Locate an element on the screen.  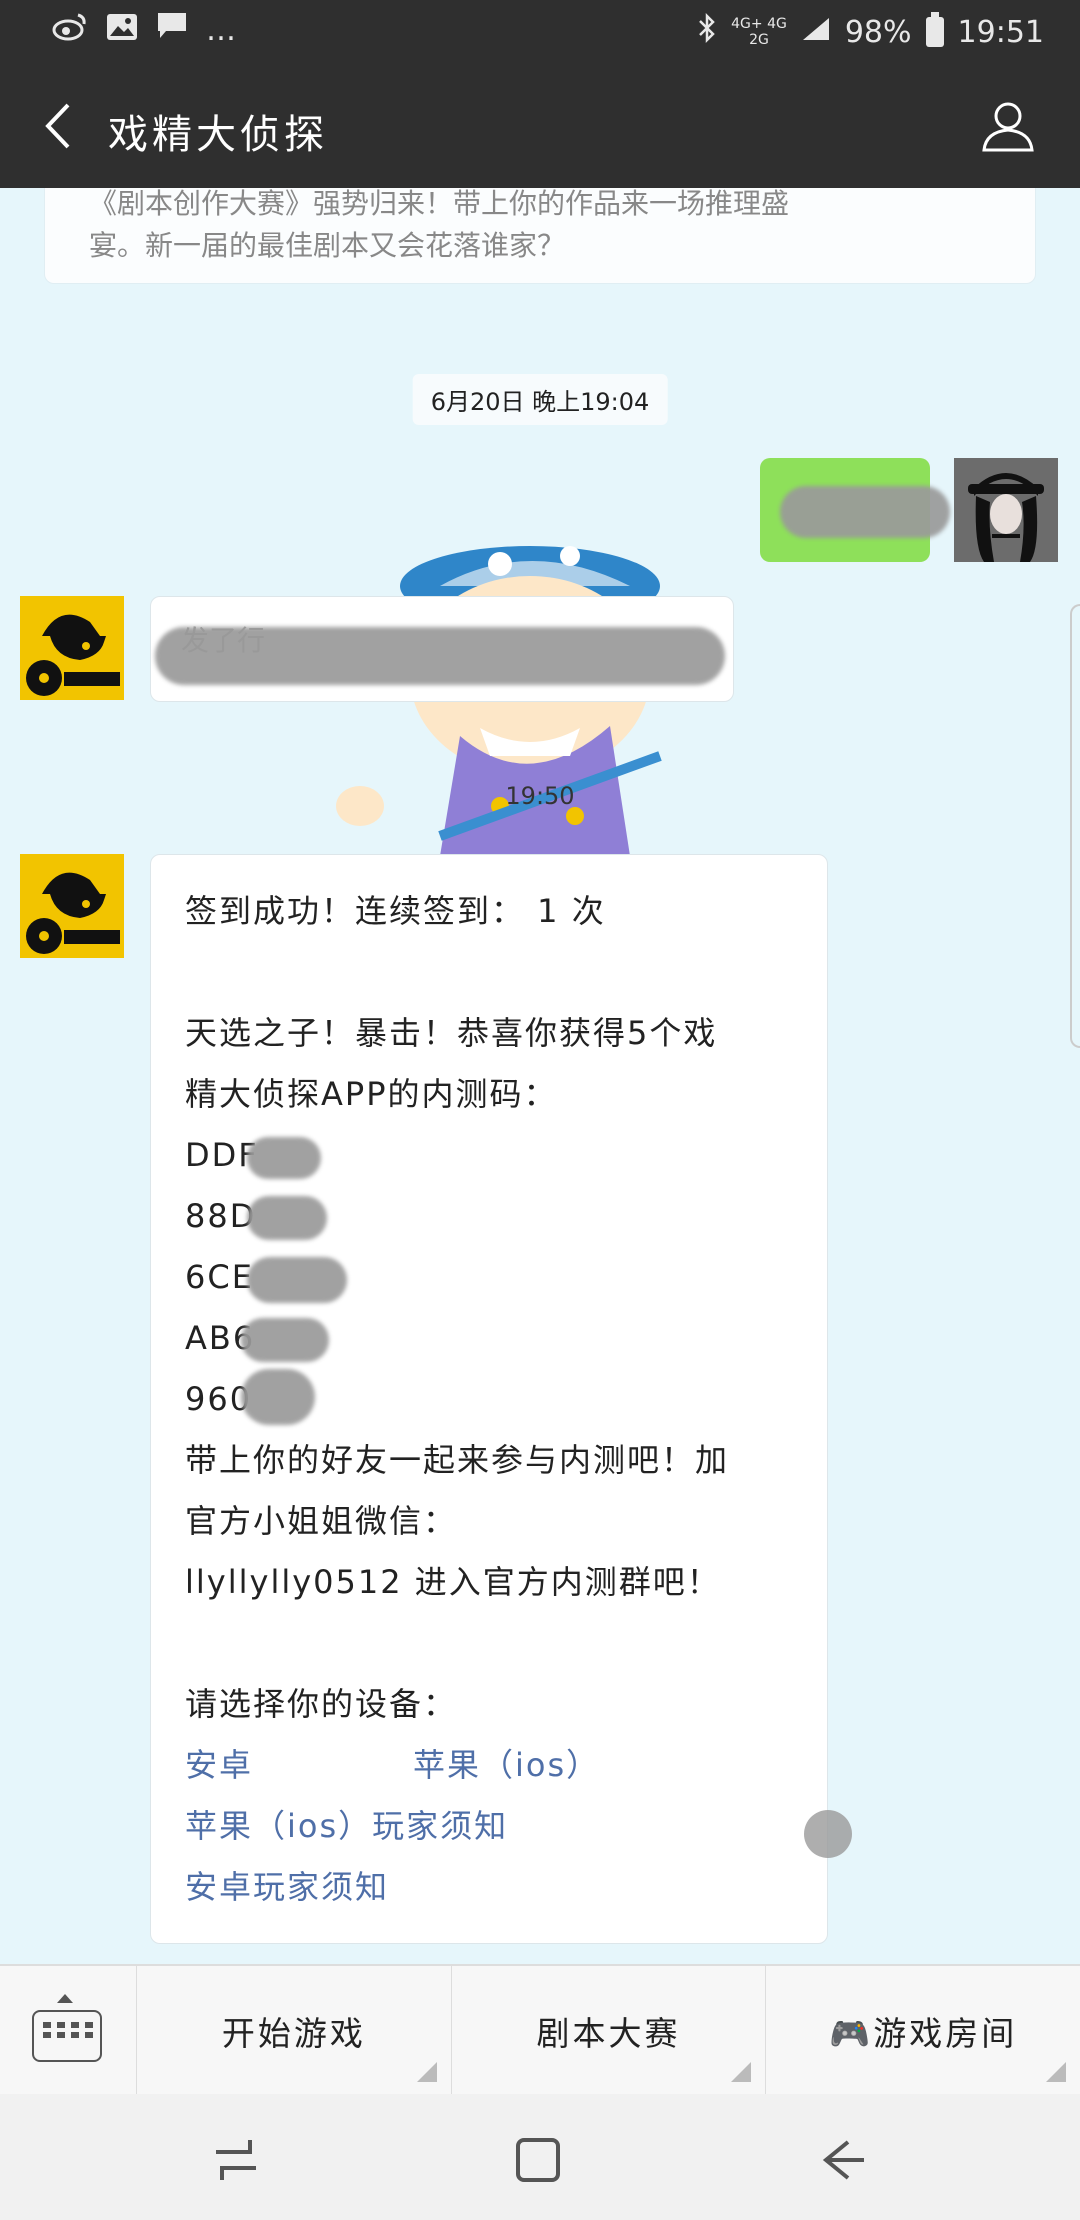
android-notice-link: 安卓玩家须知 is located at coordinates (489, 1887).